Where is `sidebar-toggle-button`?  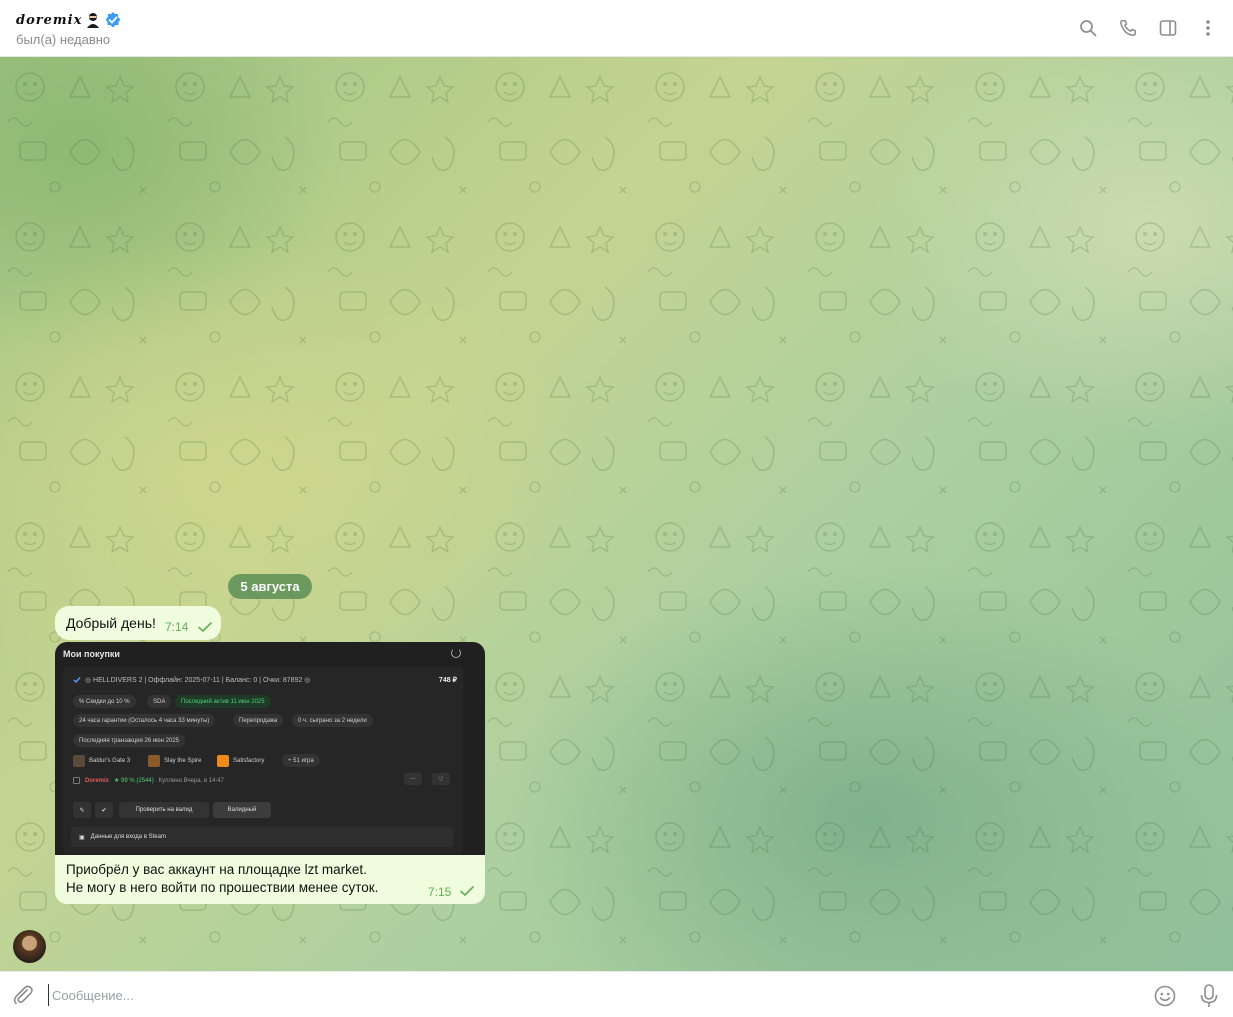 sidebar-toggle-button is located at coordinates (1168, 28).